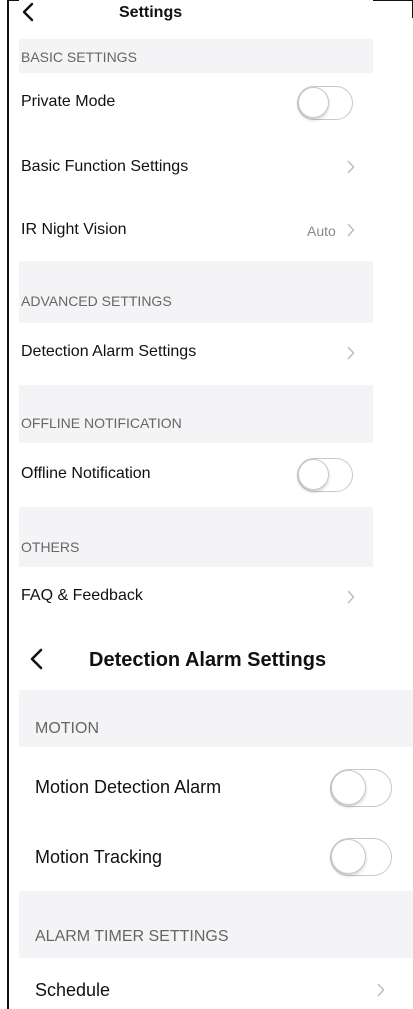 The image size is (413, 1009). I want to click on row-schedule: Schedule, so click(216, 983).